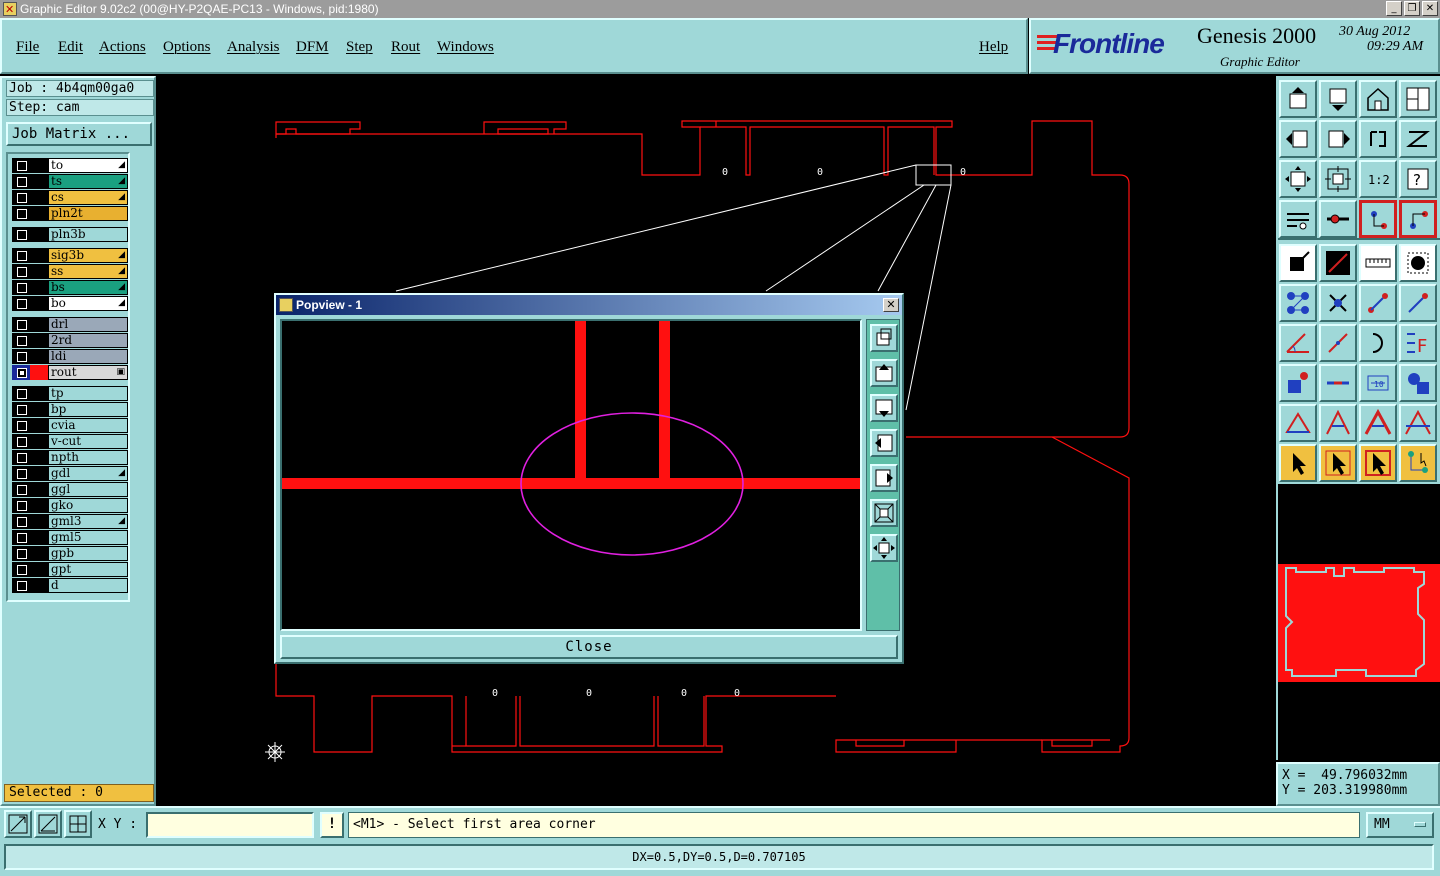 The height and width of the screenshot is (876, 1440). I want to click on layer-name: bo ◢, so click(88, 303).